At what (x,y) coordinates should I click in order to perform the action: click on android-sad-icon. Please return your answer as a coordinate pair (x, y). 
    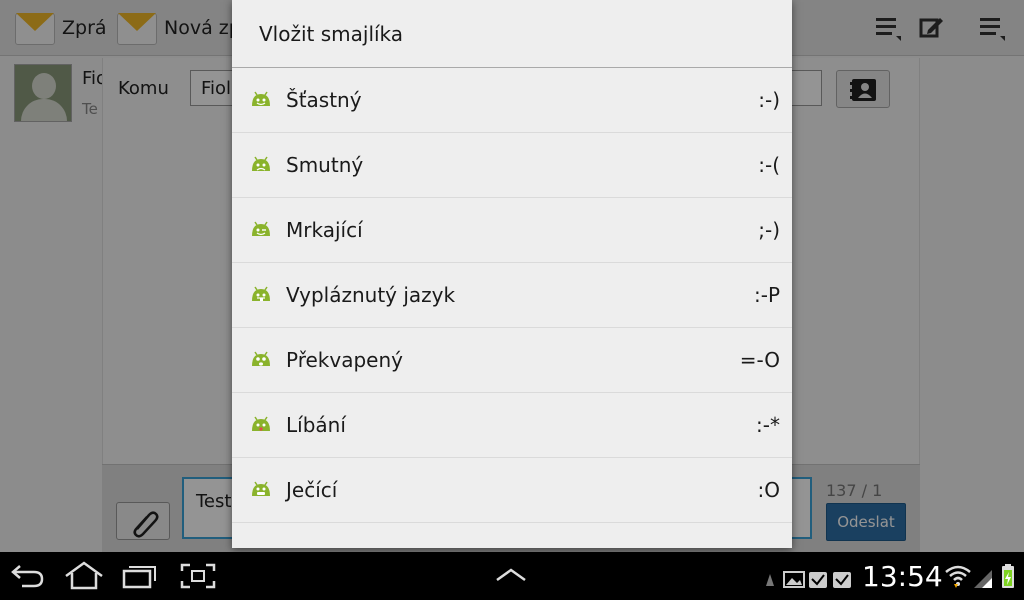
    Looking at the image, I should click on (261, 163).